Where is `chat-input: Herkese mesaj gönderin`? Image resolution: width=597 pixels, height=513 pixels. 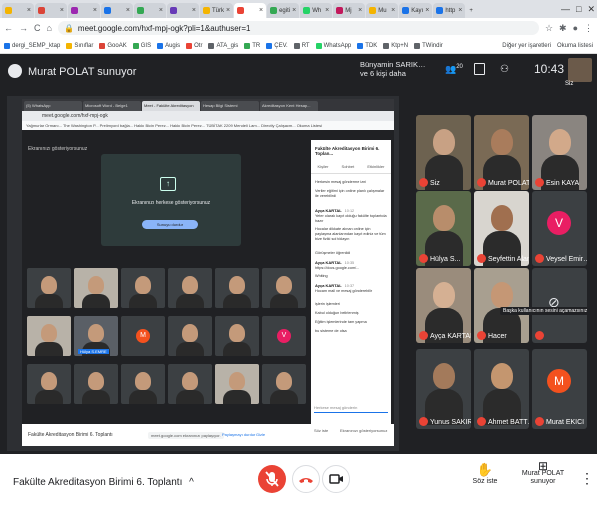
chat-input: Herkese mesaj gönderin is located at coordinates (351, 409).